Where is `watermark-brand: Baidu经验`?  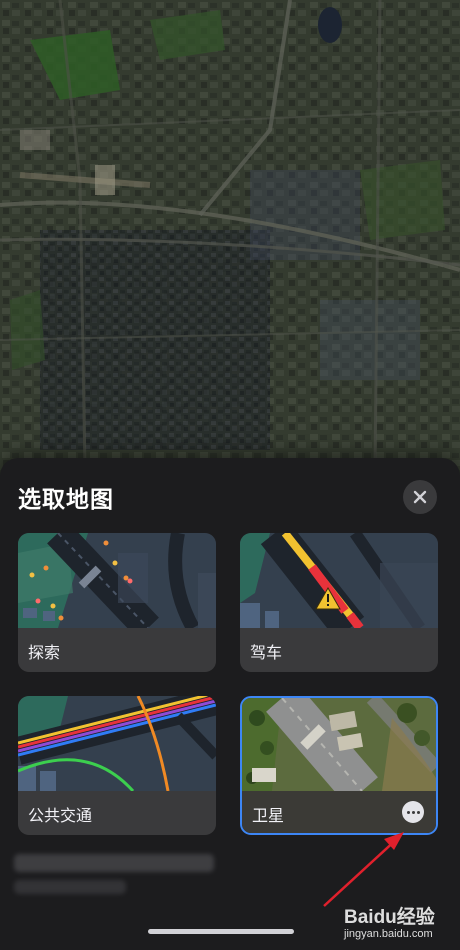
watermark-brand: Baidu经验 is located at coordinates (389, 917).